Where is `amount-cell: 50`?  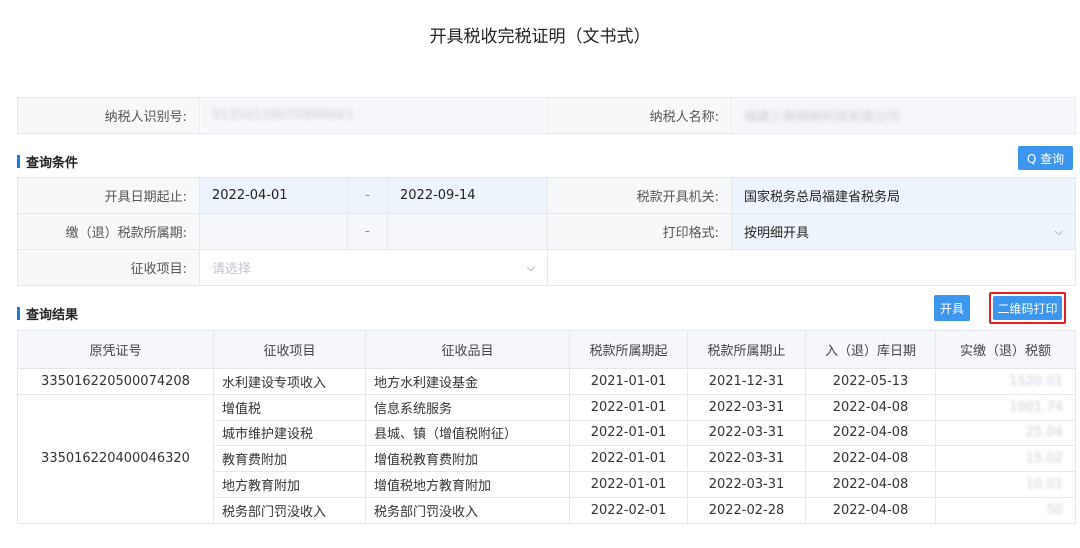 amount-cell: 50 is located at coordinates (1005, 510).